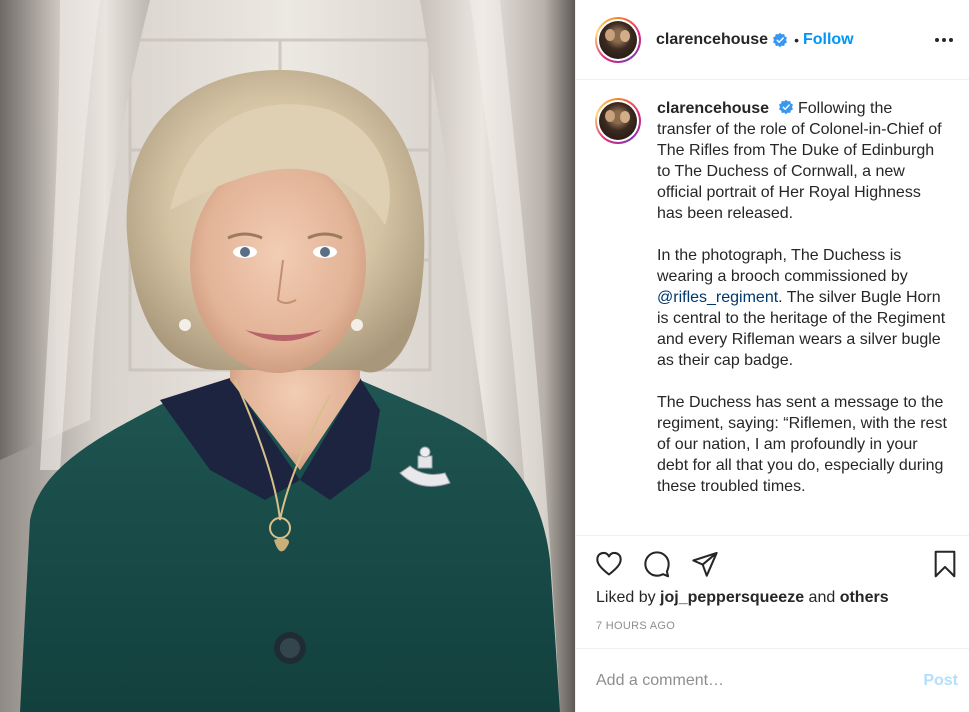  What do you see at coordinates (944, 40) in the screenshot?
I see `more-options-icon` at bounding box center [944, 40].